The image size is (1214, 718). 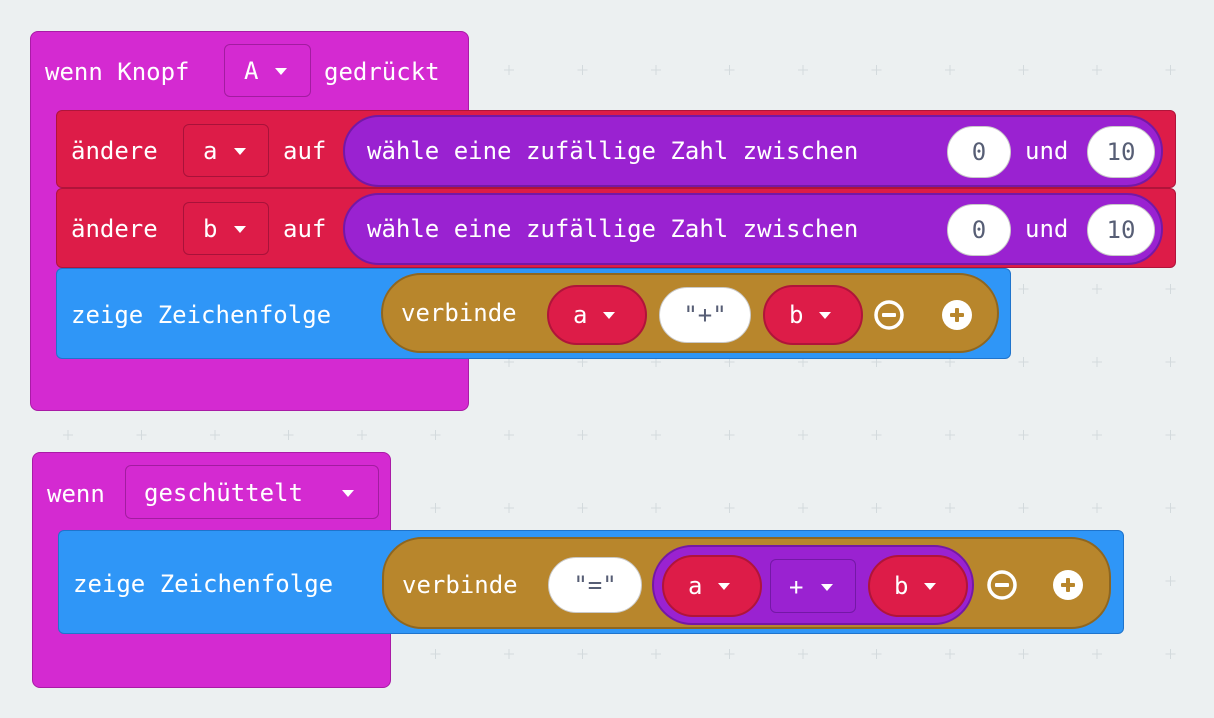 I want to click on math-operation-block: a + b, so click(x=813, y=585).